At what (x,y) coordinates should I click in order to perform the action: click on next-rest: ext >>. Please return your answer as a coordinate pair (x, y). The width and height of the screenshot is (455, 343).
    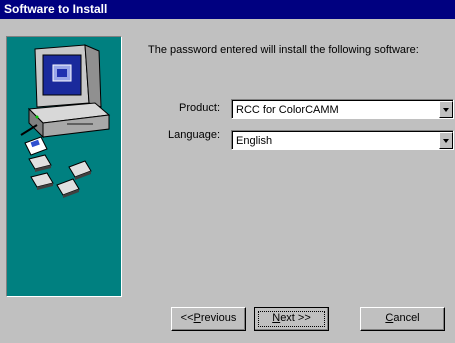
    Looking at the image, I should click on (295, 318).